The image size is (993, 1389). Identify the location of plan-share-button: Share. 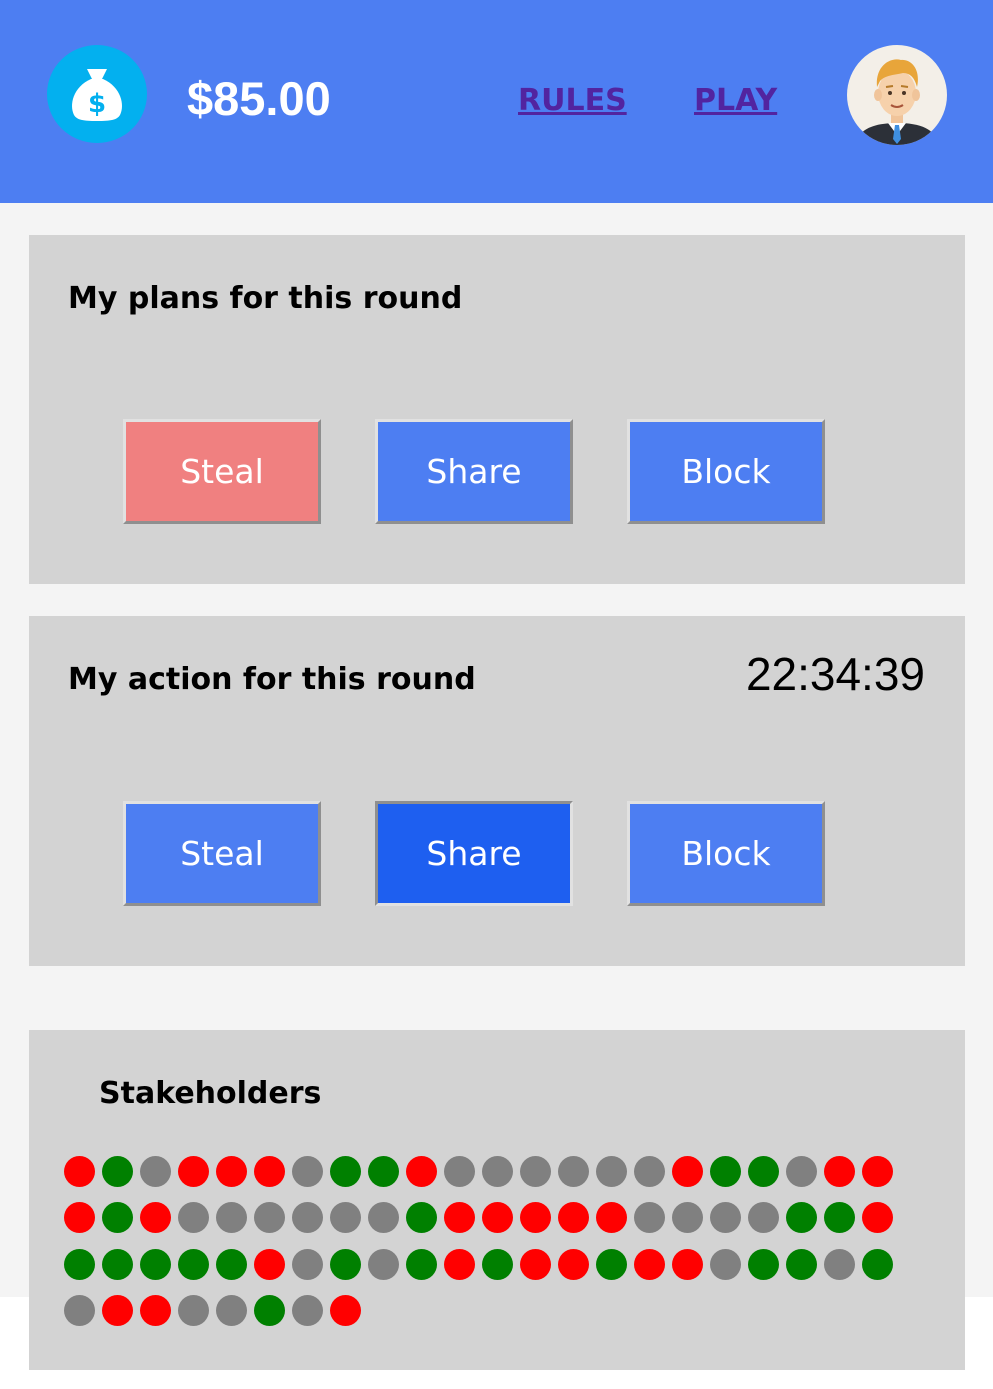
(474, 471).